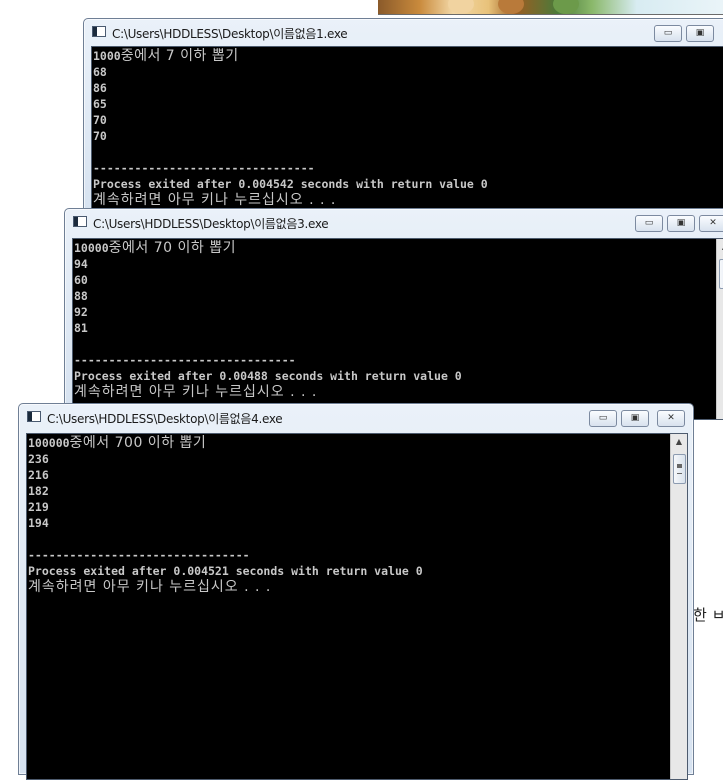 The height and width of the screenshot is (780, 723). I want to click on console-line: 88, so click(81, 296).